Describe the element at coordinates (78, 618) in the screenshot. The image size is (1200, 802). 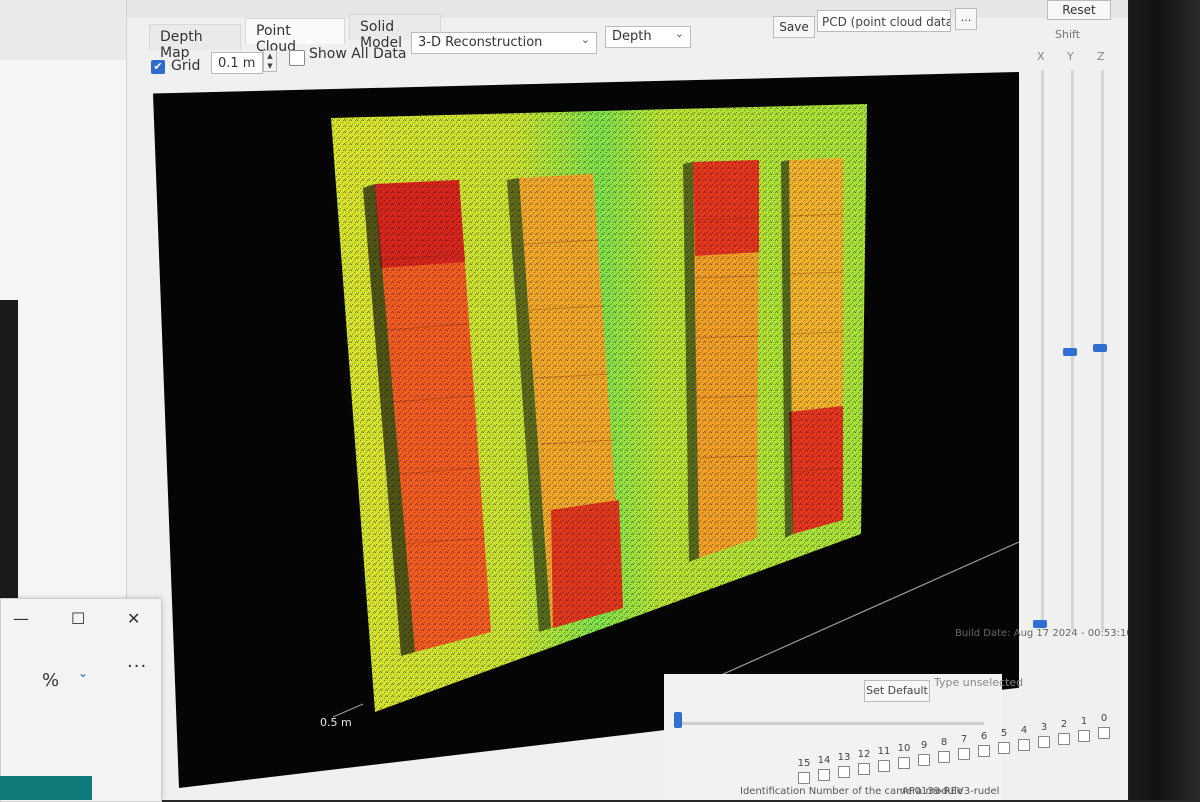
I see `maximize-icon: ☐` at that location.